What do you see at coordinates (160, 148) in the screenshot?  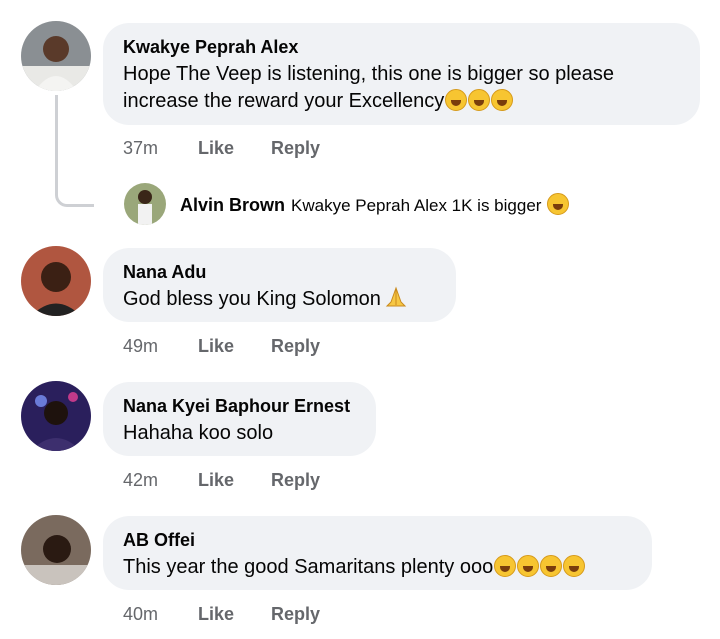 I see `comment-time: 37m` at bounding box center [160, 148].